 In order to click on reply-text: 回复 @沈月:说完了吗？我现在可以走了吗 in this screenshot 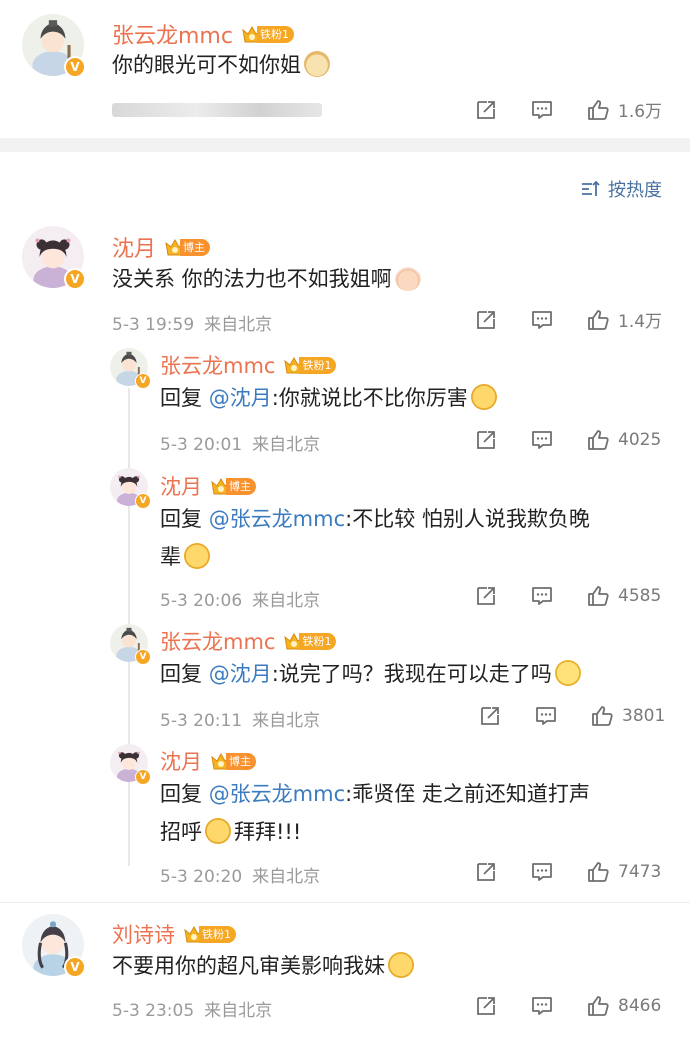, I will do `click(370, 674)`.